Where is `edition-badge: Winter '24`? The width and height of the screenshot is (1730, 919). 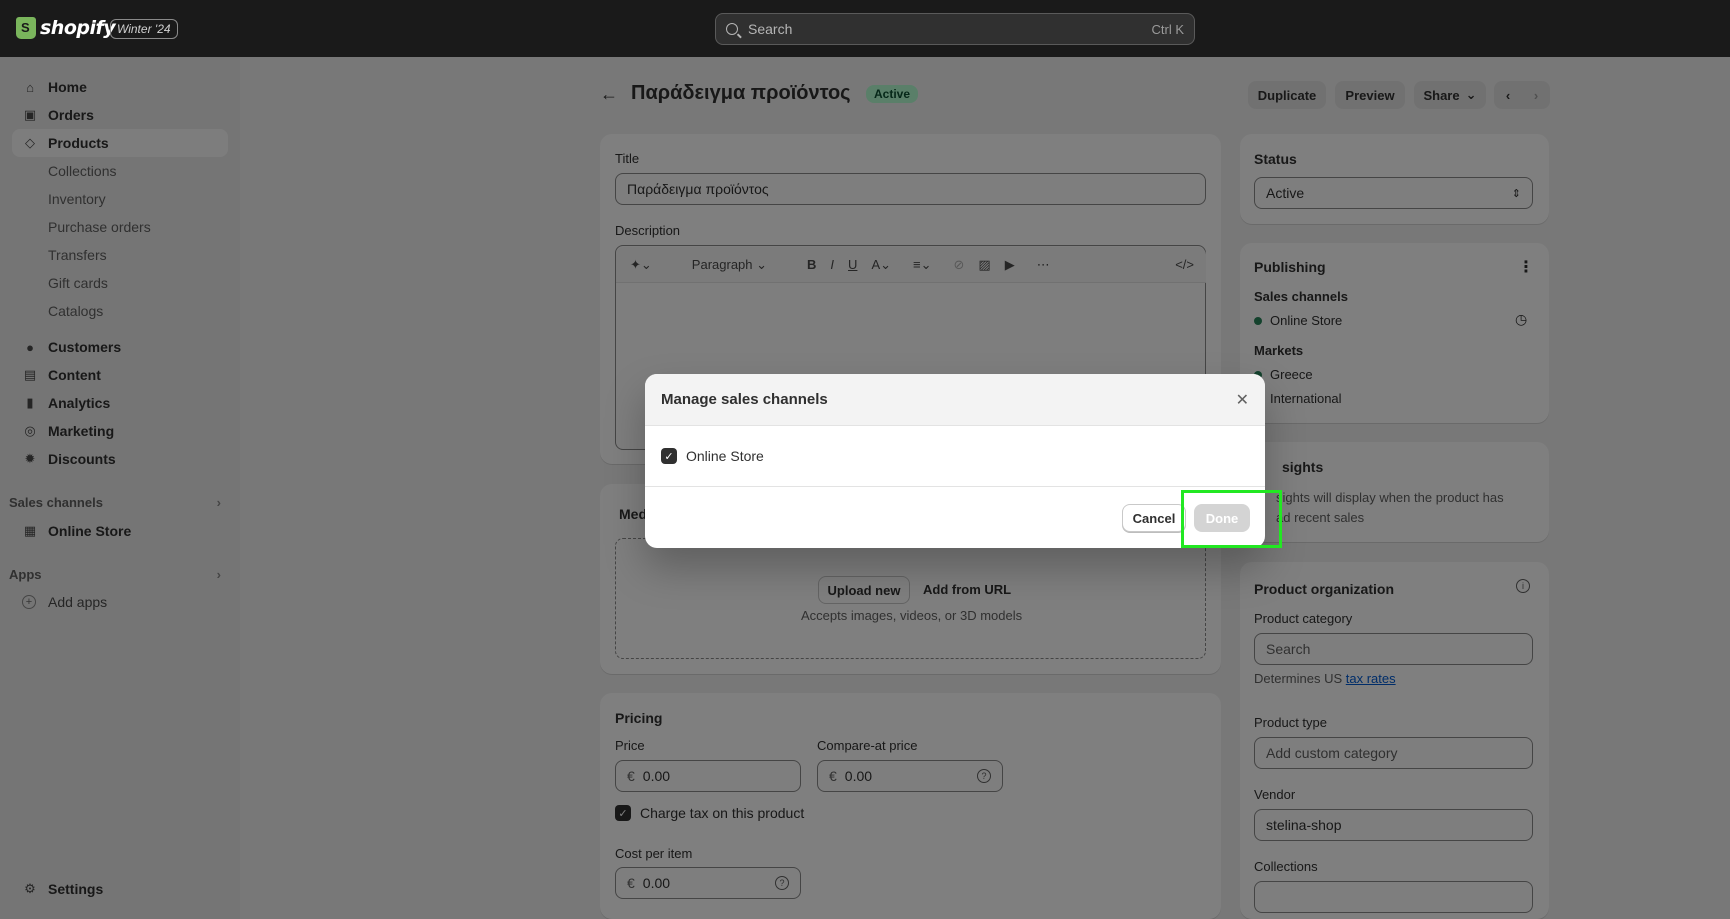 edition-badge: Winter '24 is located at coordinates (144, 29).